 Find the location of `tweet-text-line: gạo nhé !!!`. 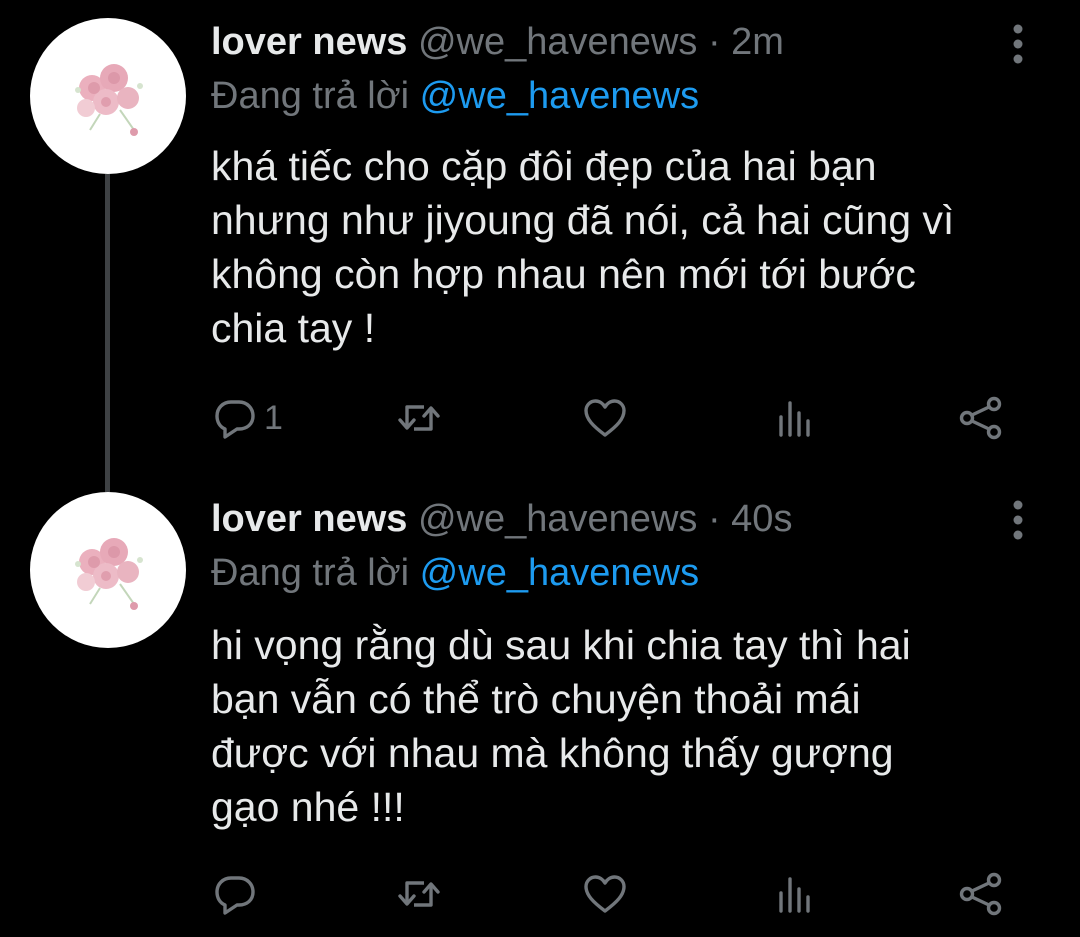

tweet-text-line: gạo nhé !!! is located at coordinates (308, 807).